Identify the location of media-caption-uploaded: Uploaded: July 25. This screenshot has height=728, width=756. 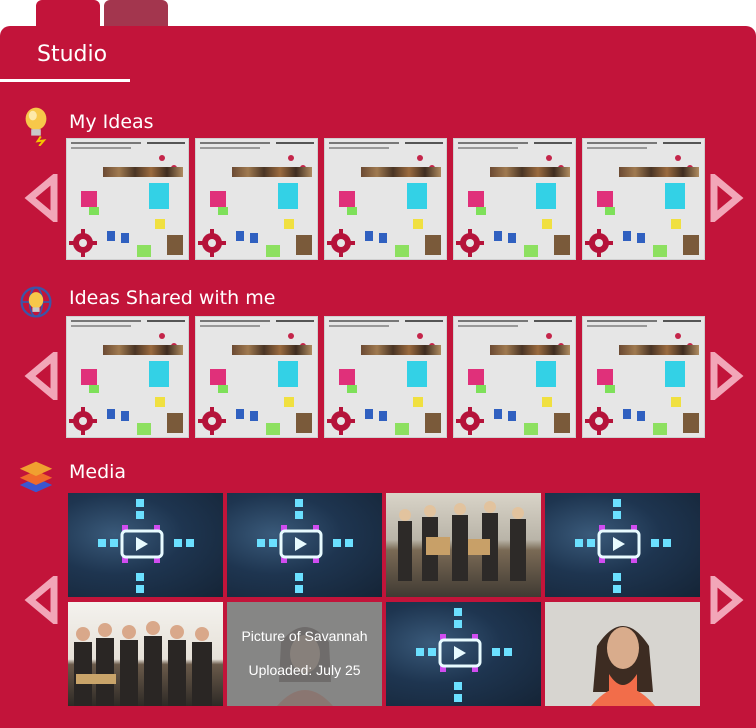
(304, 670).